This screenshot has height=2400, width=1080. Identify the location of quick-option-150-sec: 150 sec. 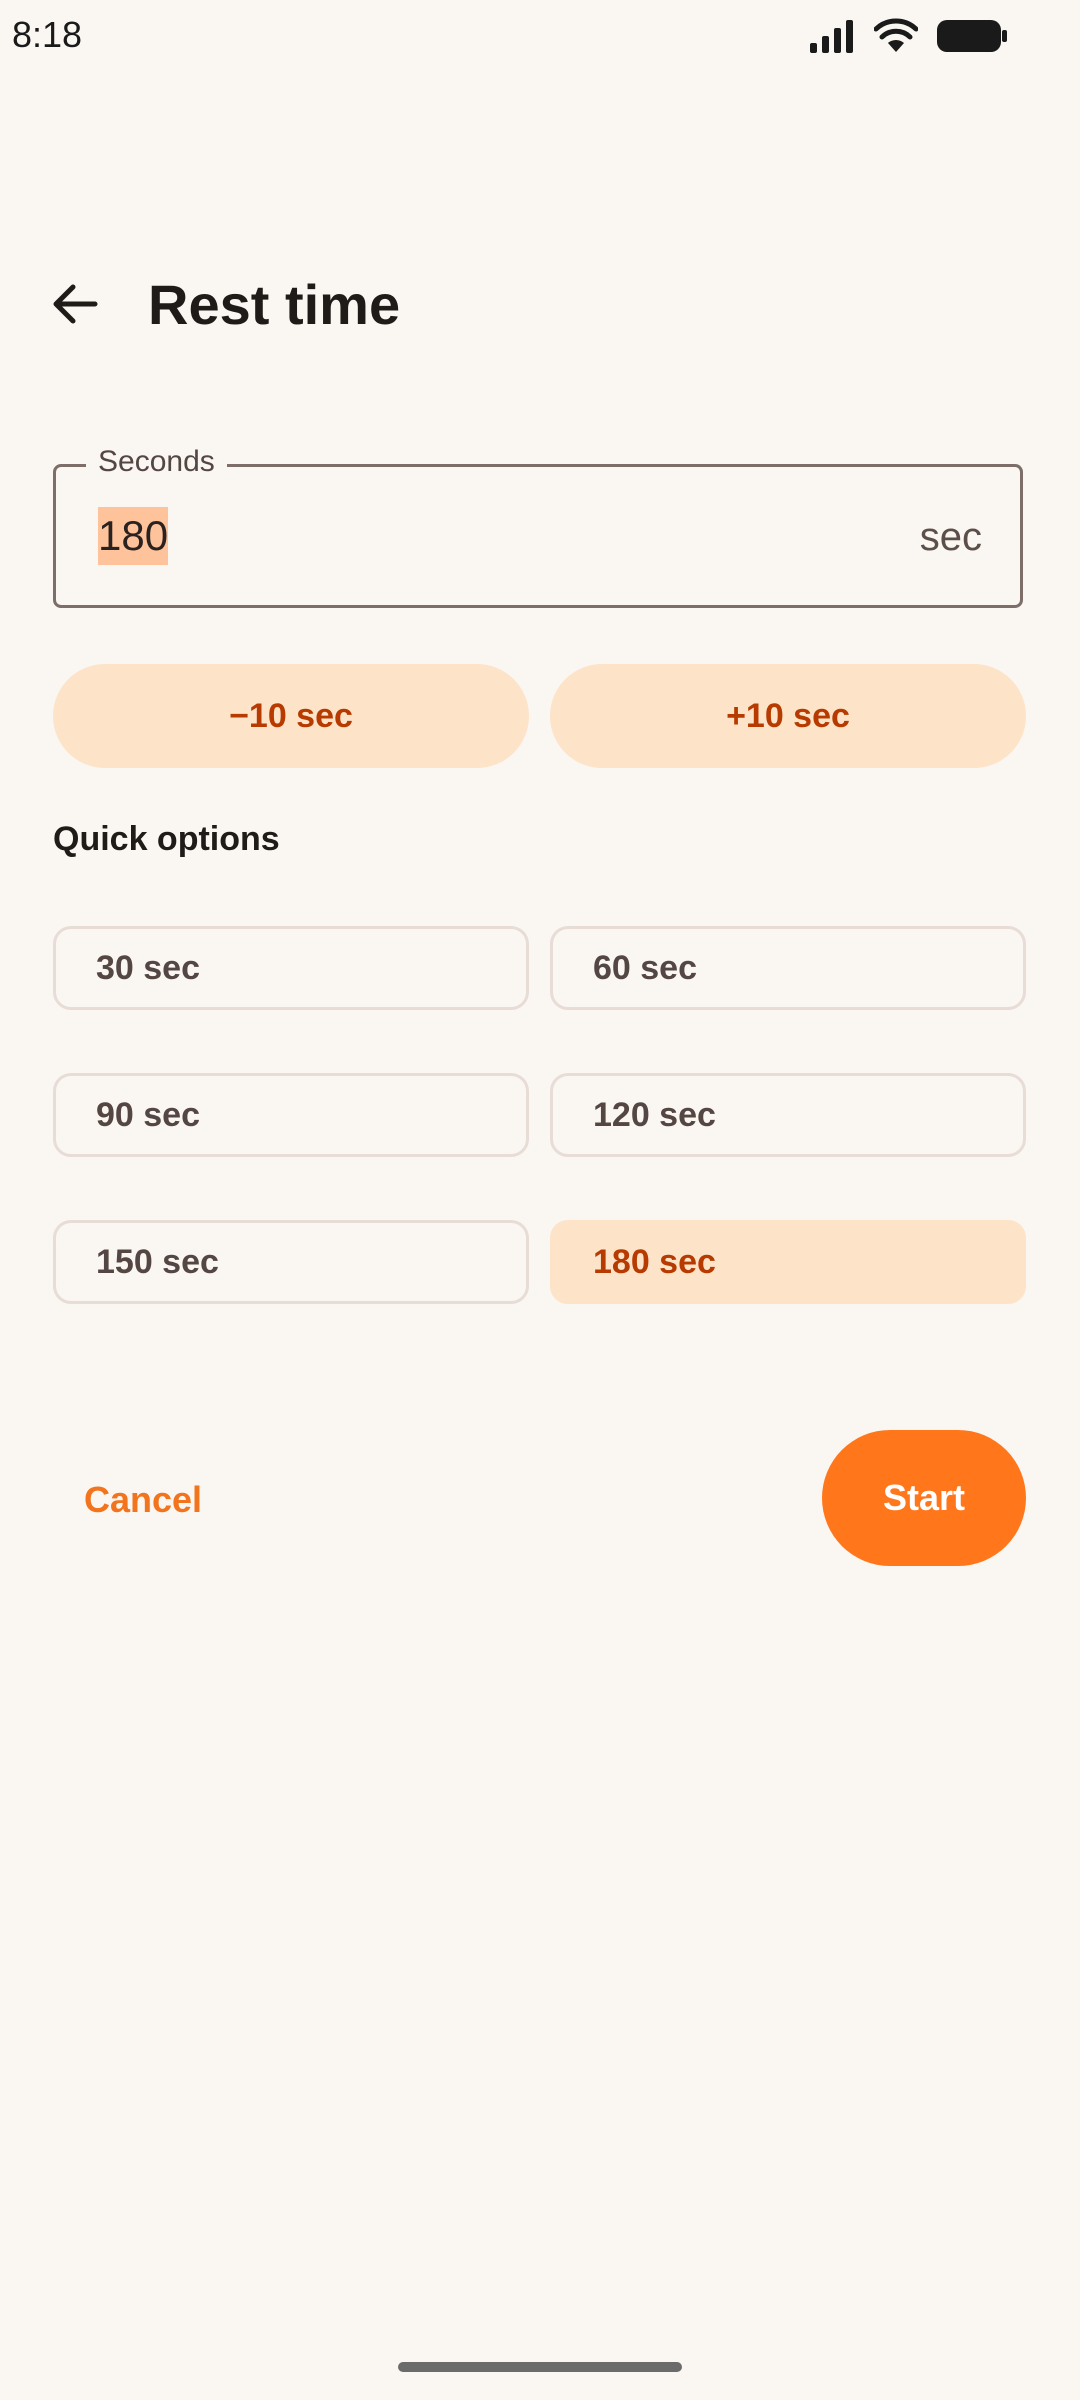
(291, 1262).